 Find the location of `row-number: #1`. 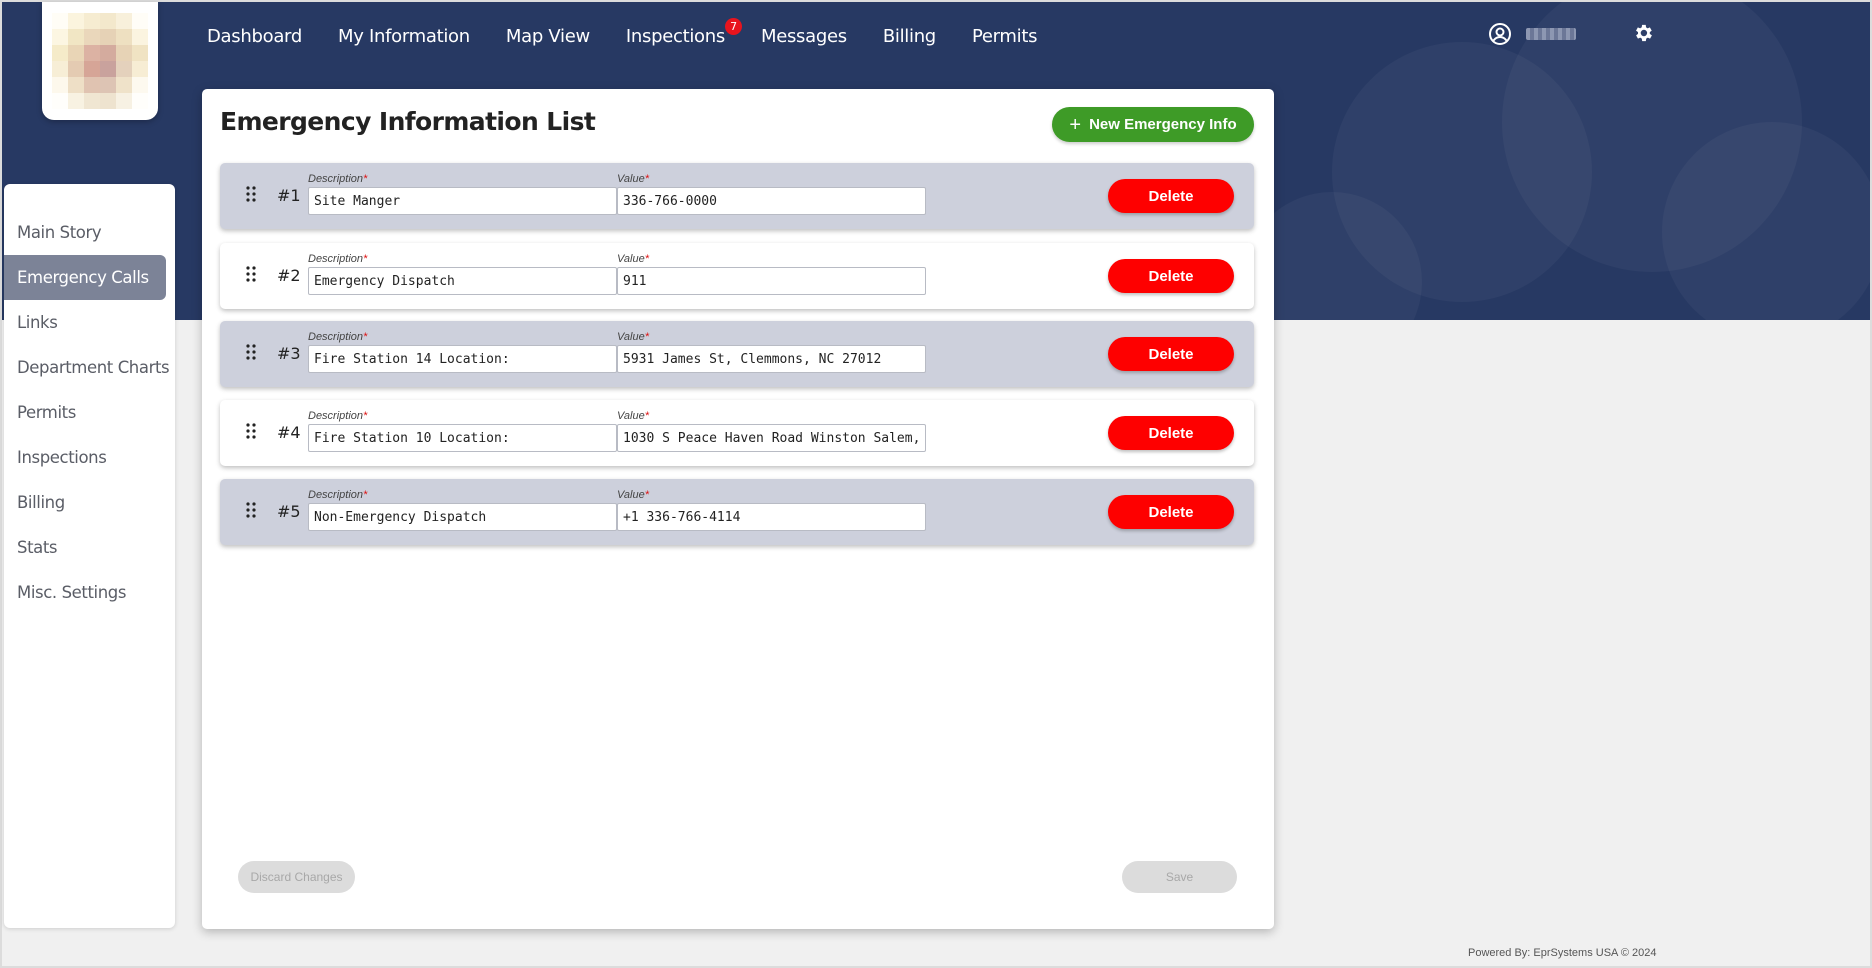

row-number: #1 is located at coordinates (289, 195).